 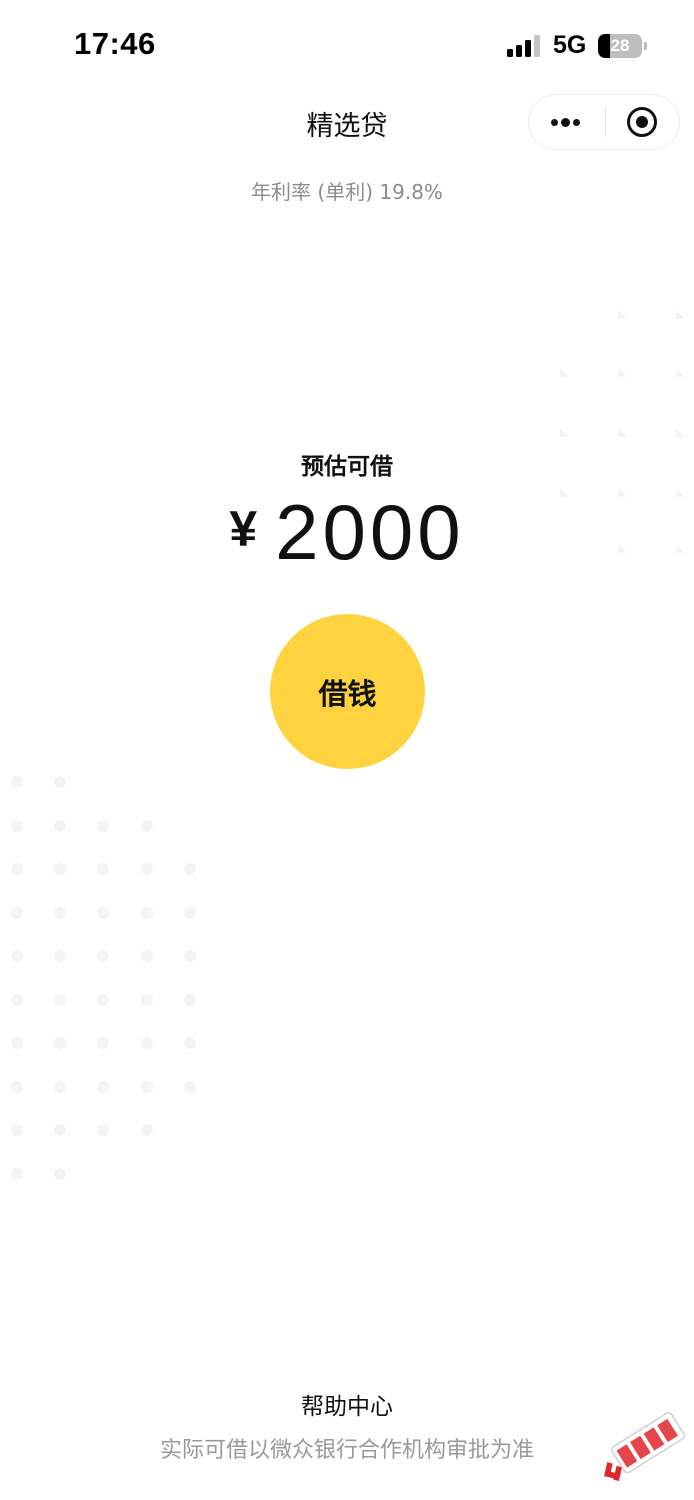 I want to click on amount-value: 2000, so click(x=370, y=532).